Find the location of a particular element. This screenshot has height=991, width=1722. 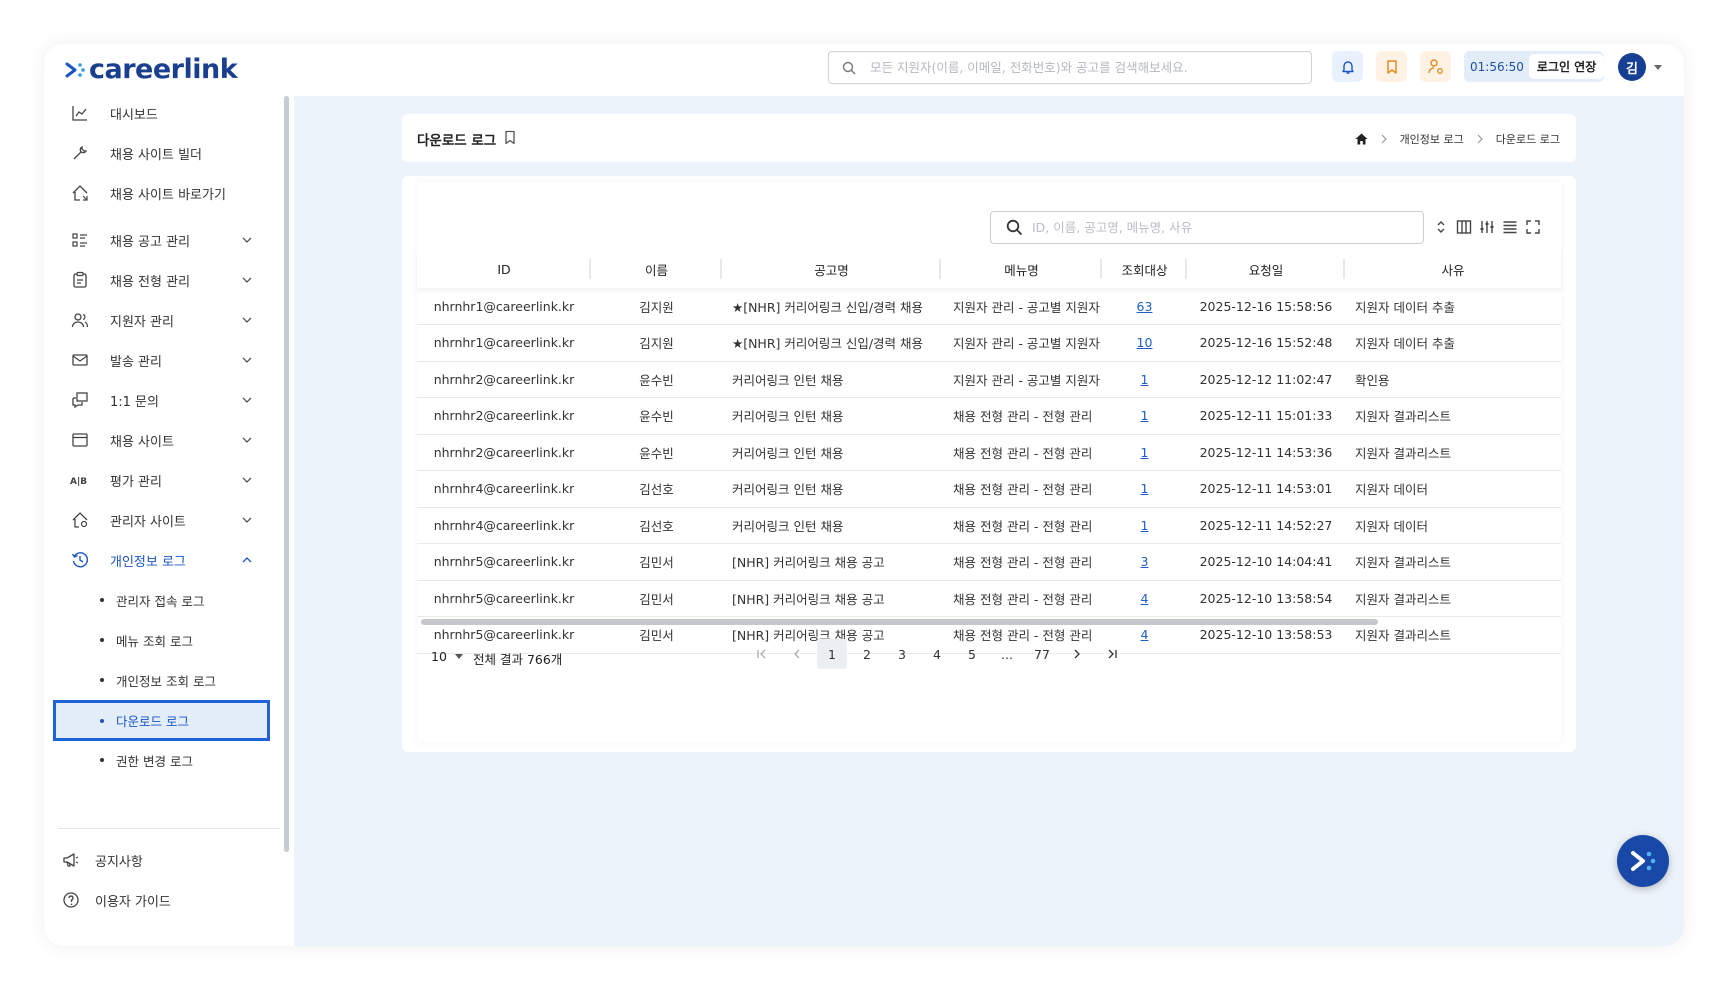

page-button: 77 is located at coordinates (1042, 654).